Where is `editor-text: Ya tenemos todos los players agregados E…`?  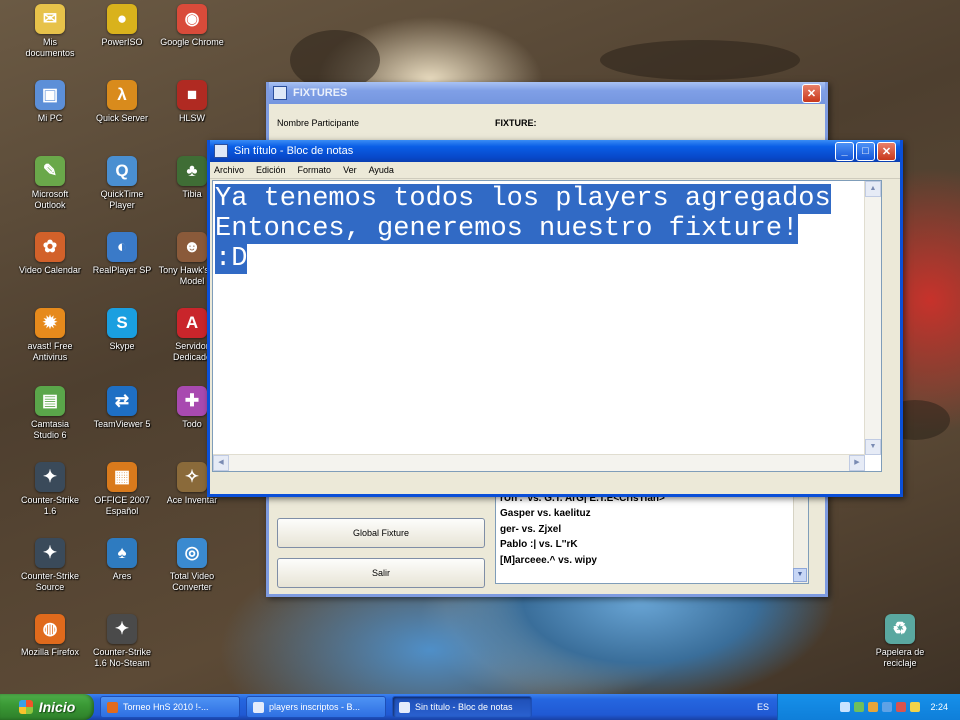
editor-text: Ya tenemos todos los players agregados E… is located at coordinates (547, 227).